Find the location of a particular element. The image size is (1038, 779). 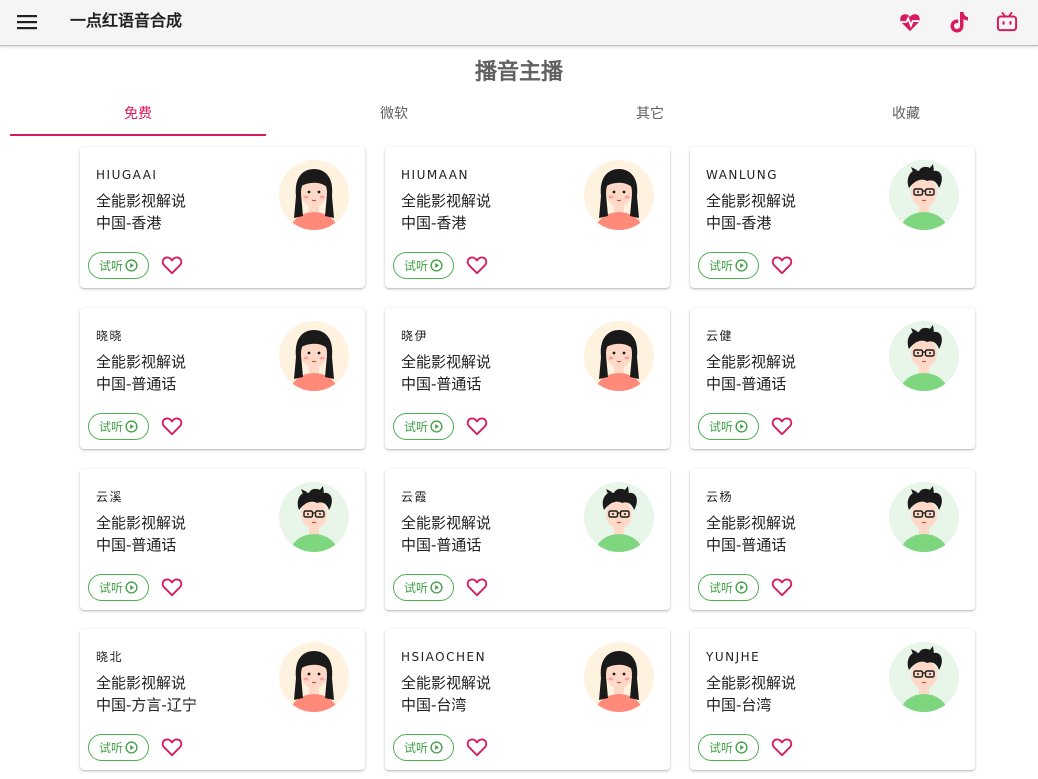

tab-bar: 免费 微软 其它 收藏 is located at coordinates (522, 116).